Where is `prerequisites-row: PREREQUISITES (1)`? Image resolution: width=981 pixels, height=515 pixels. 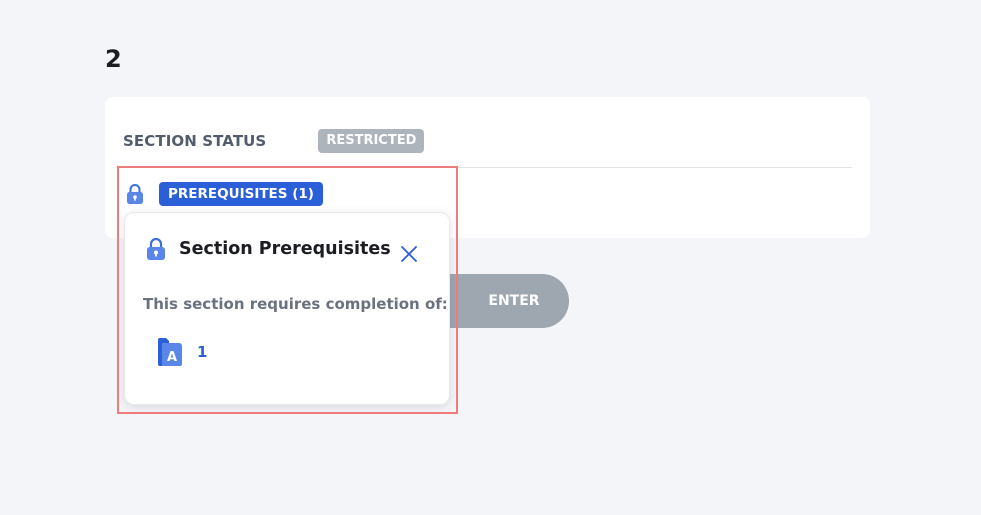 prerequisites-row: PREREQUISITES (1) is located at coordinates (224, 194).